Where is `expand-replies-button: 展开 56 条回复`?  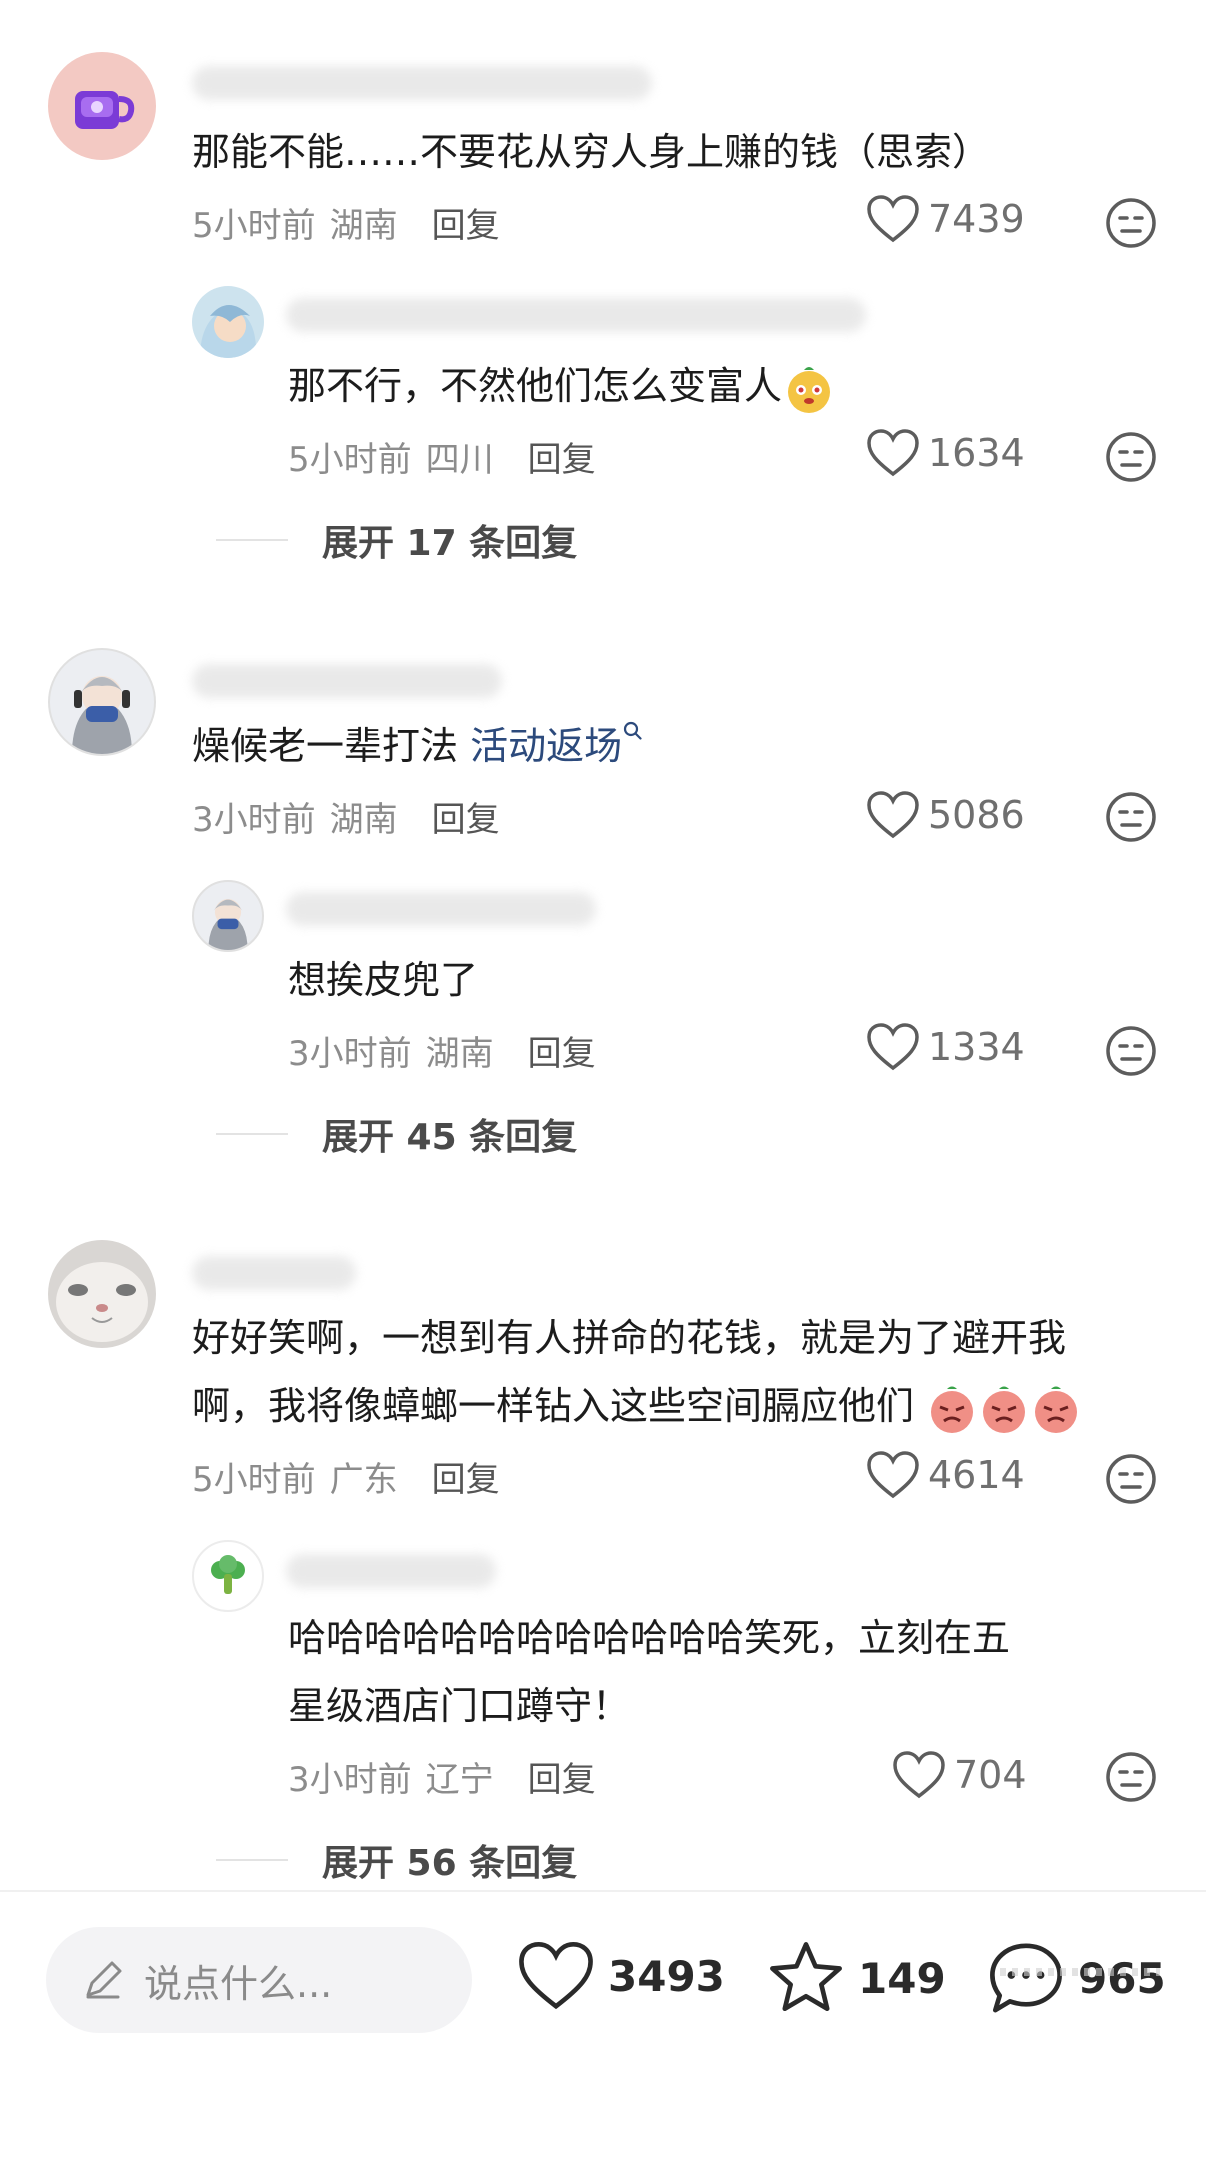 expand-replies-button: 展开 56 条回复 is located at coordinates (396, 1860).